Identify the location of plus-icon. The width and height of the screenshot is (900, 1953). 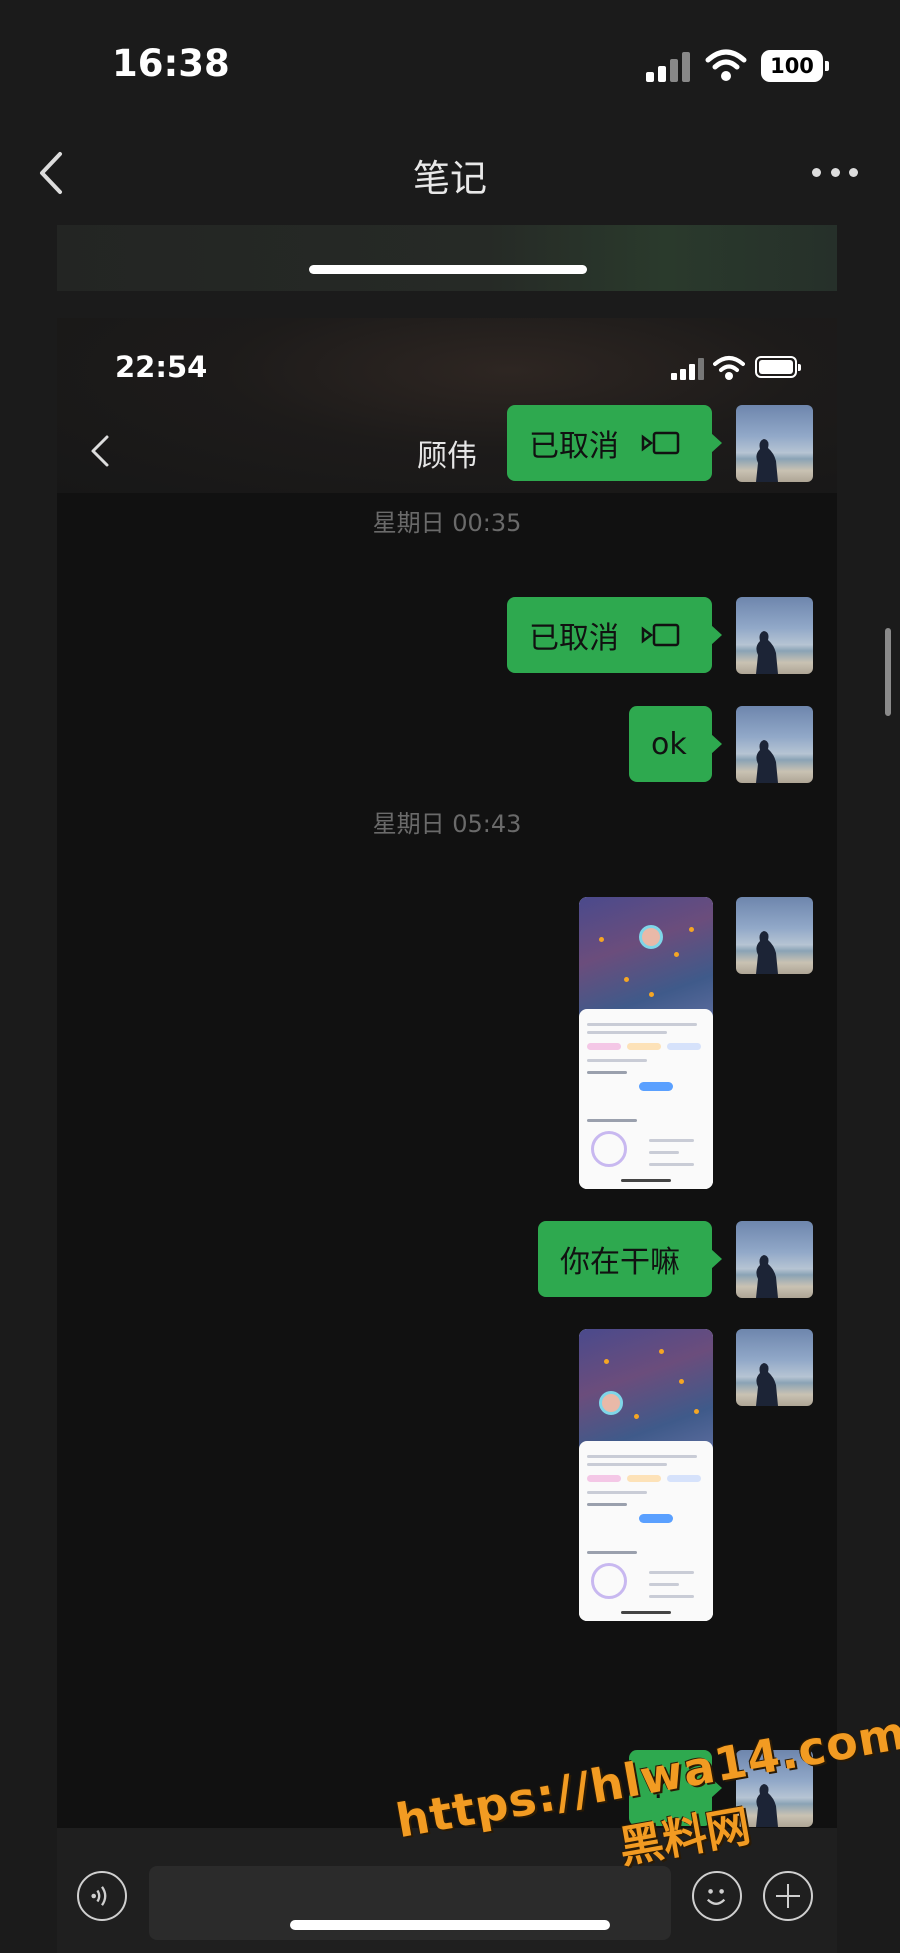
(788, 1896).